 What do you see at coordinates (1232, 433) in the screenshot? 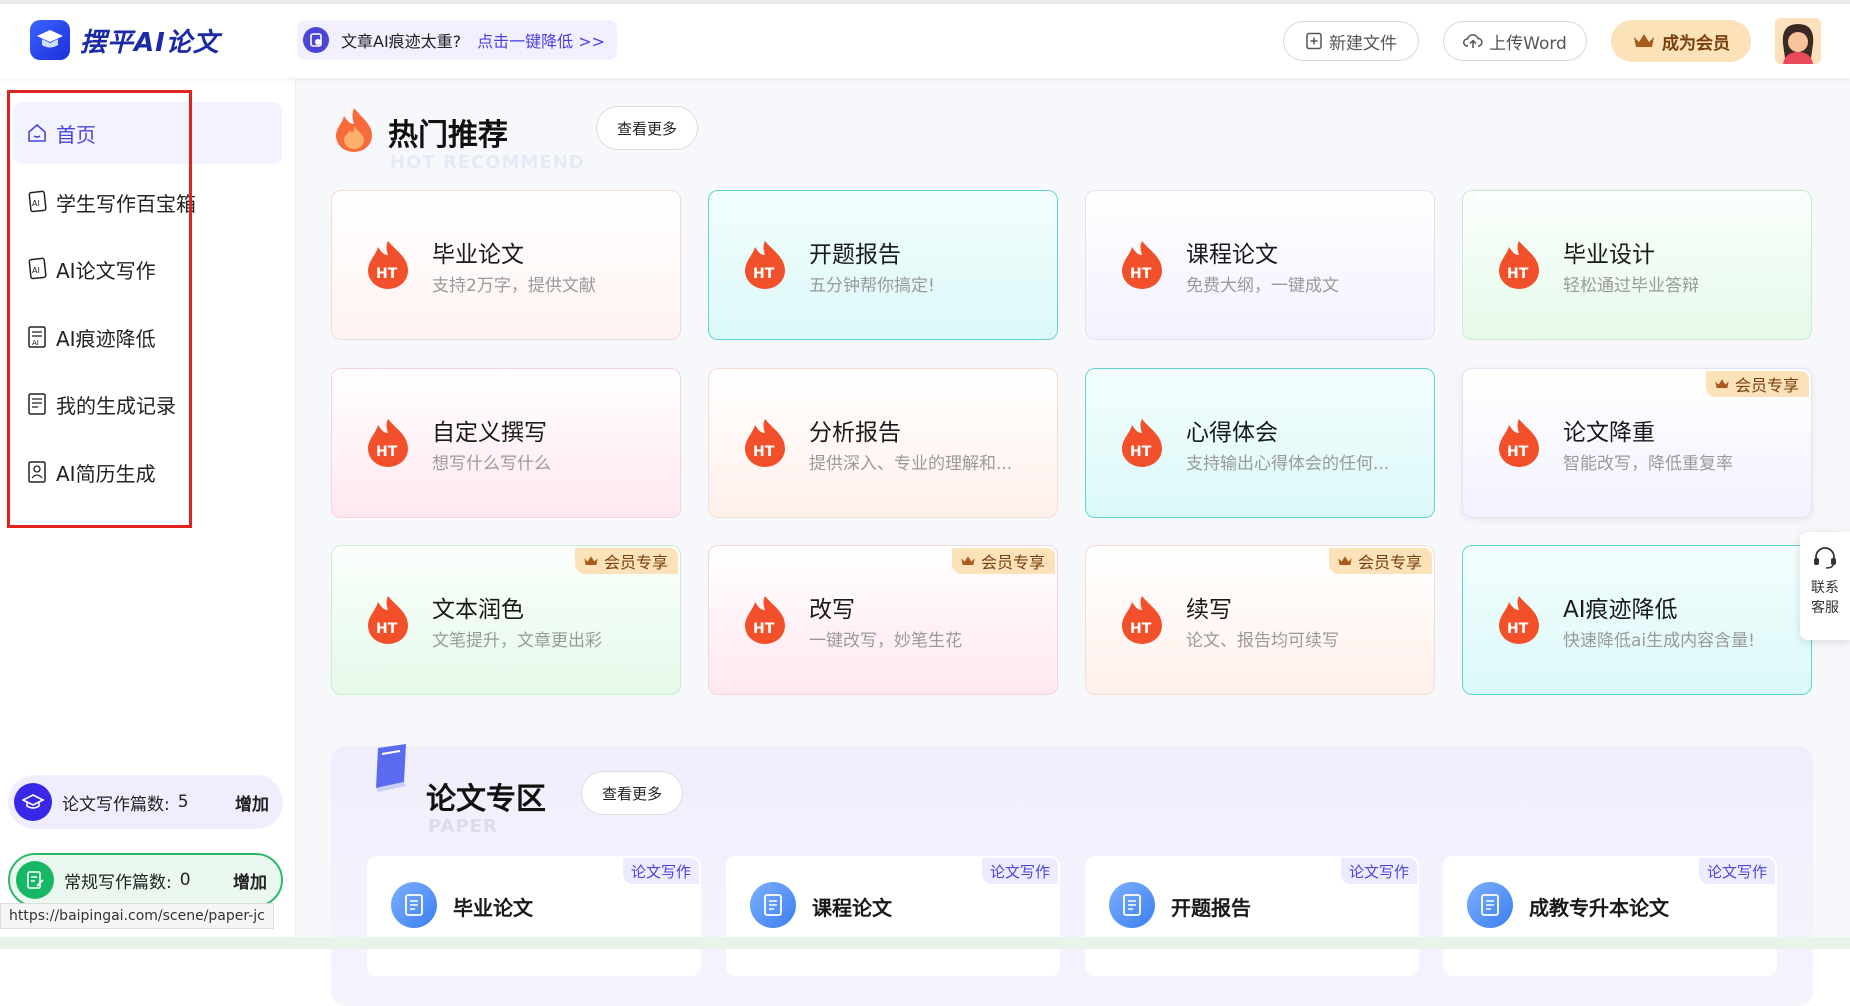
I see `card-title: 心得体会` at bounding box center [1232, 433].